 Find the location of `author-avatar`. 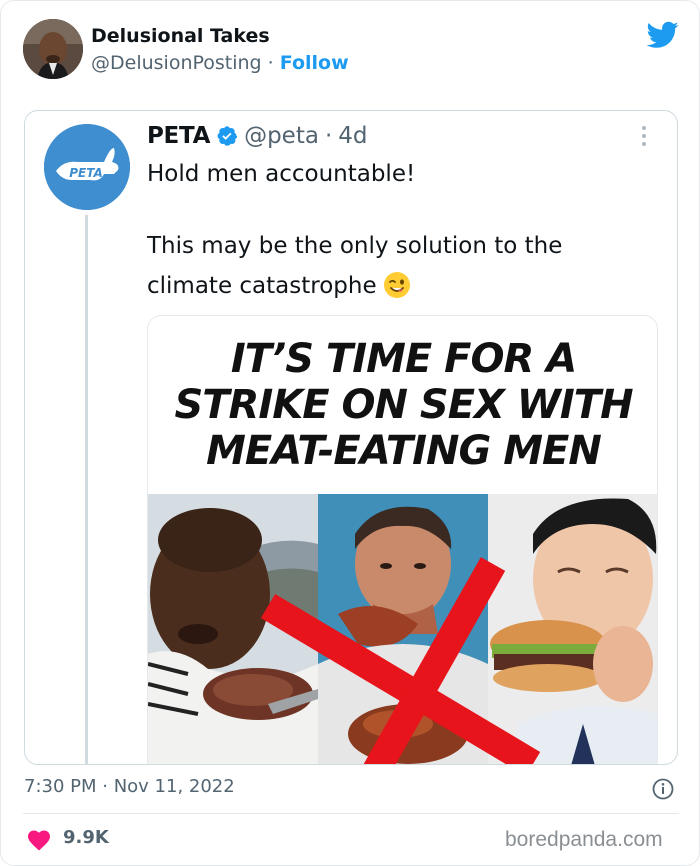

author-avatar is located at coordinates (53, 49).